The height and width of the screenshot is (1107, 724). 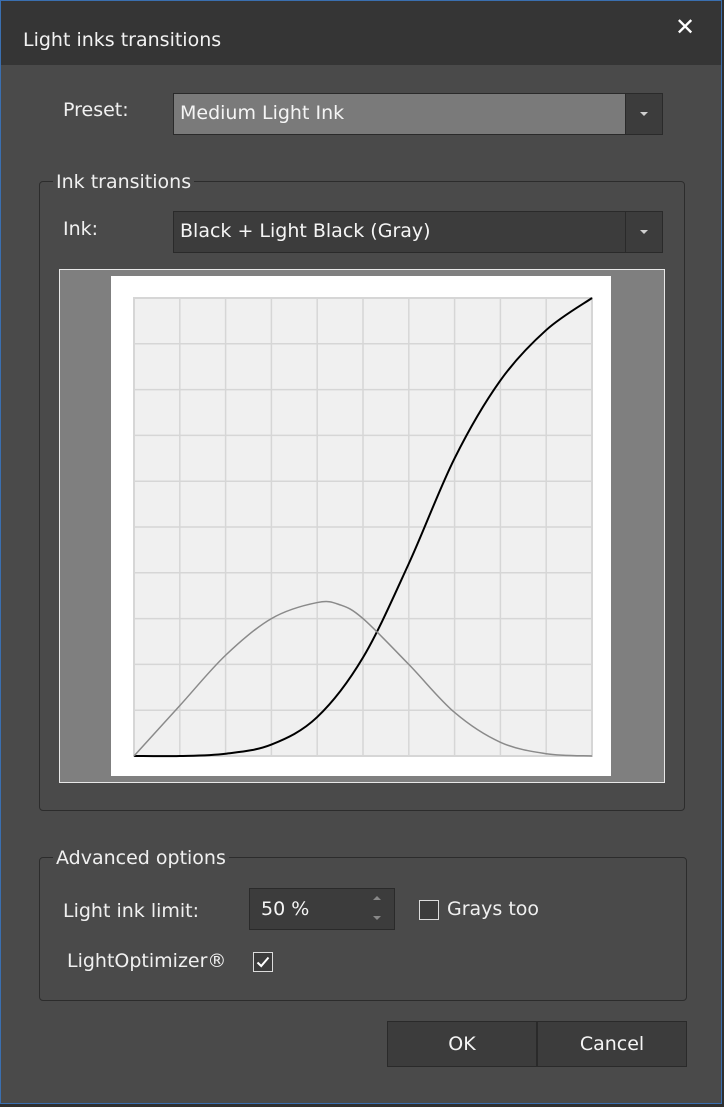 What do you see at coordinates (262, 113) in the screenshot?
I see `preset-value: Medium Light Ink` at bounding box center [262, 113].